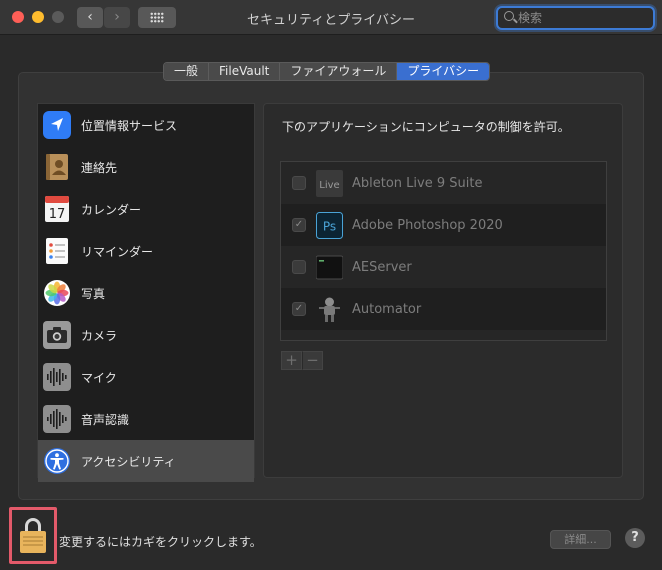 The width and height of the screenshot is (662, 570). I want to click on sidebar-item-label: 写真, so click(93, 293).